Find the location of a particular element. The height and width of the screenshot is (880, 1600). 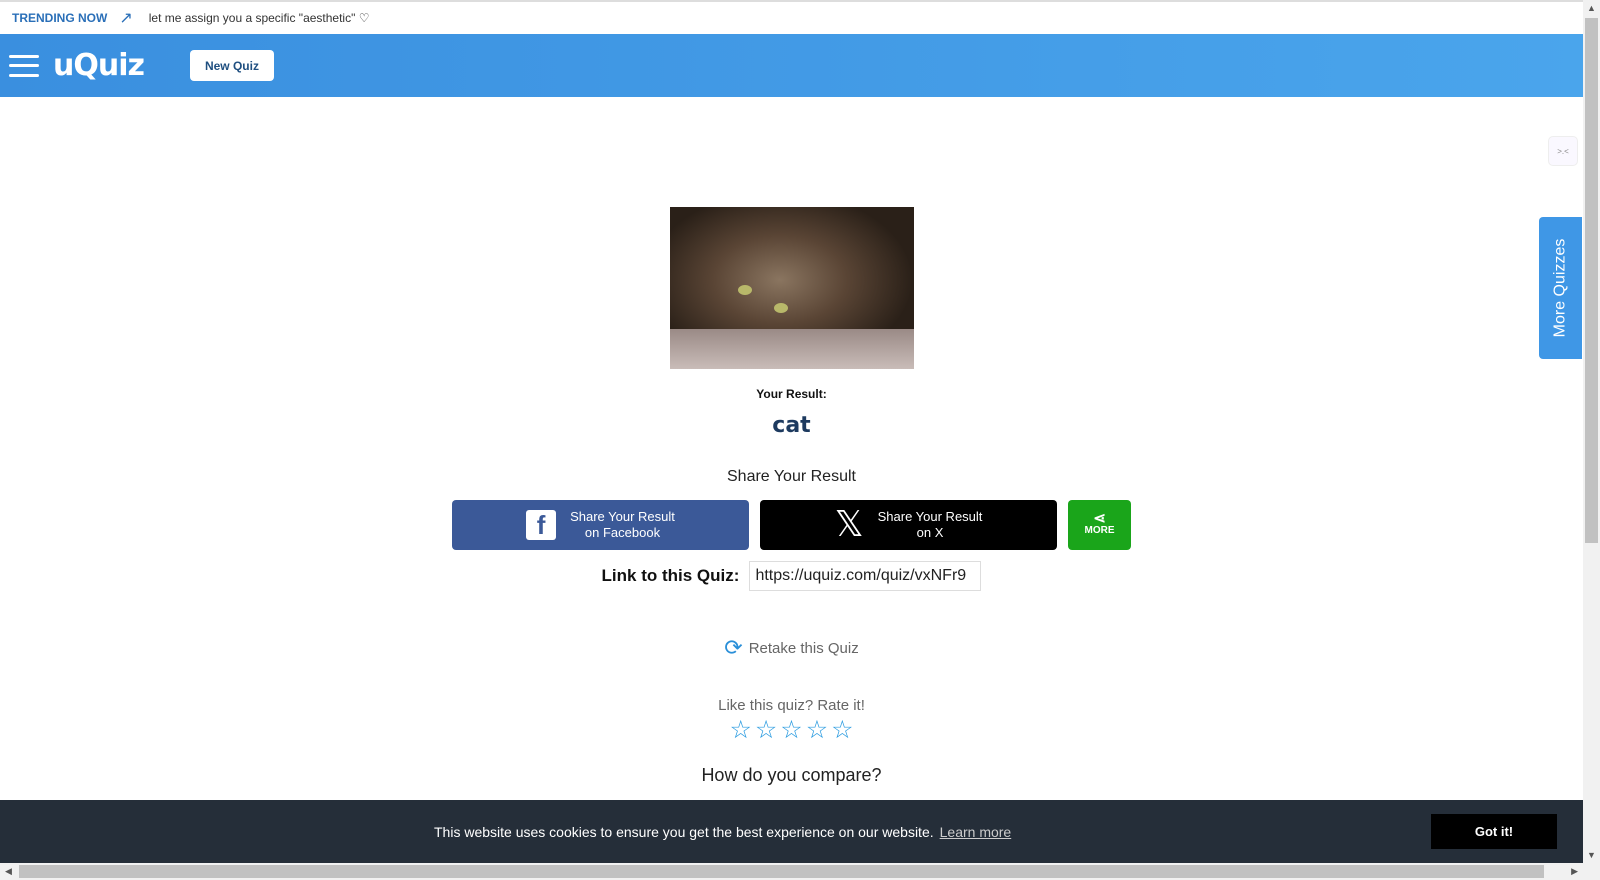

more-label: MORE is located at coordinates (1099, 530).